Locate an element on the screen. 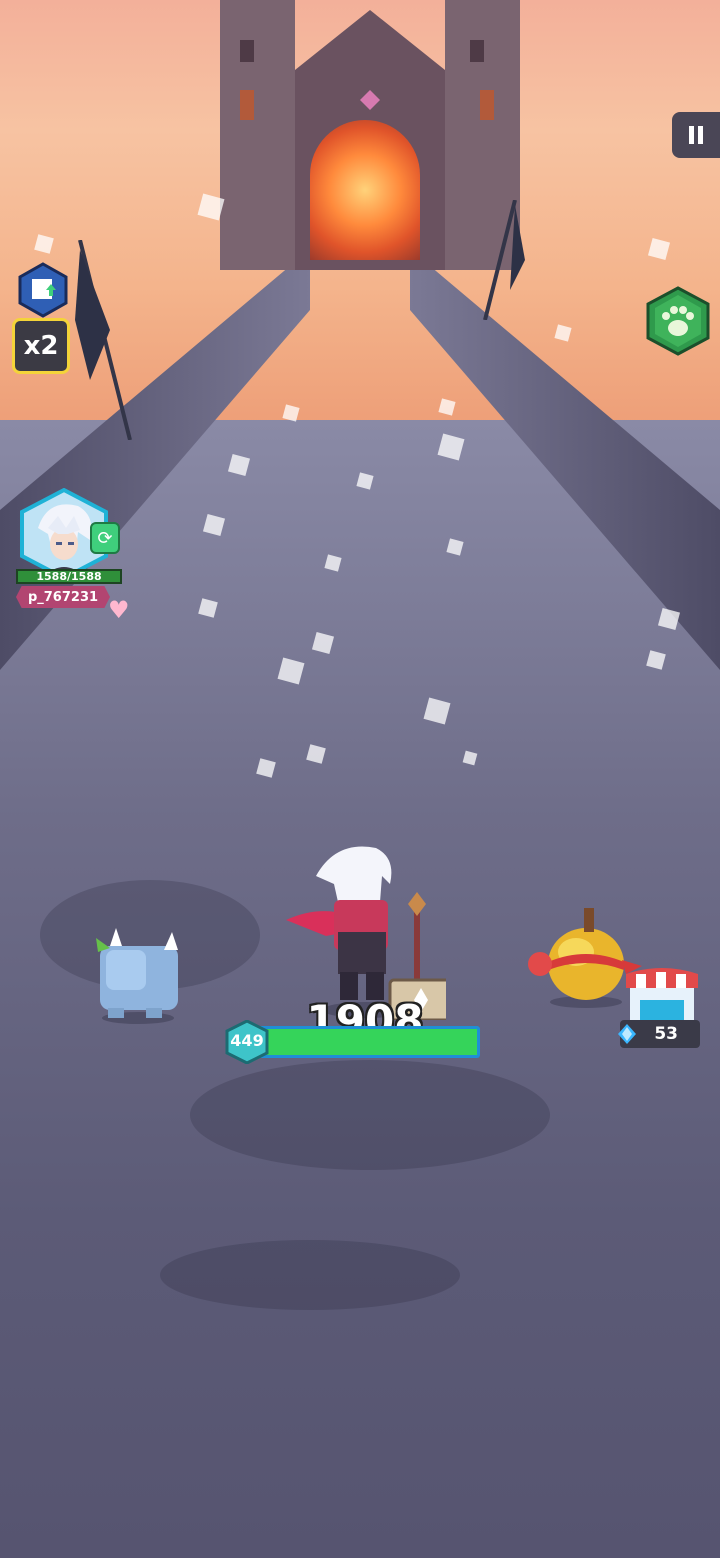 This screenshot has height=1558, width=720. heart-icon: ♥ is located at coordinates (119, 610).